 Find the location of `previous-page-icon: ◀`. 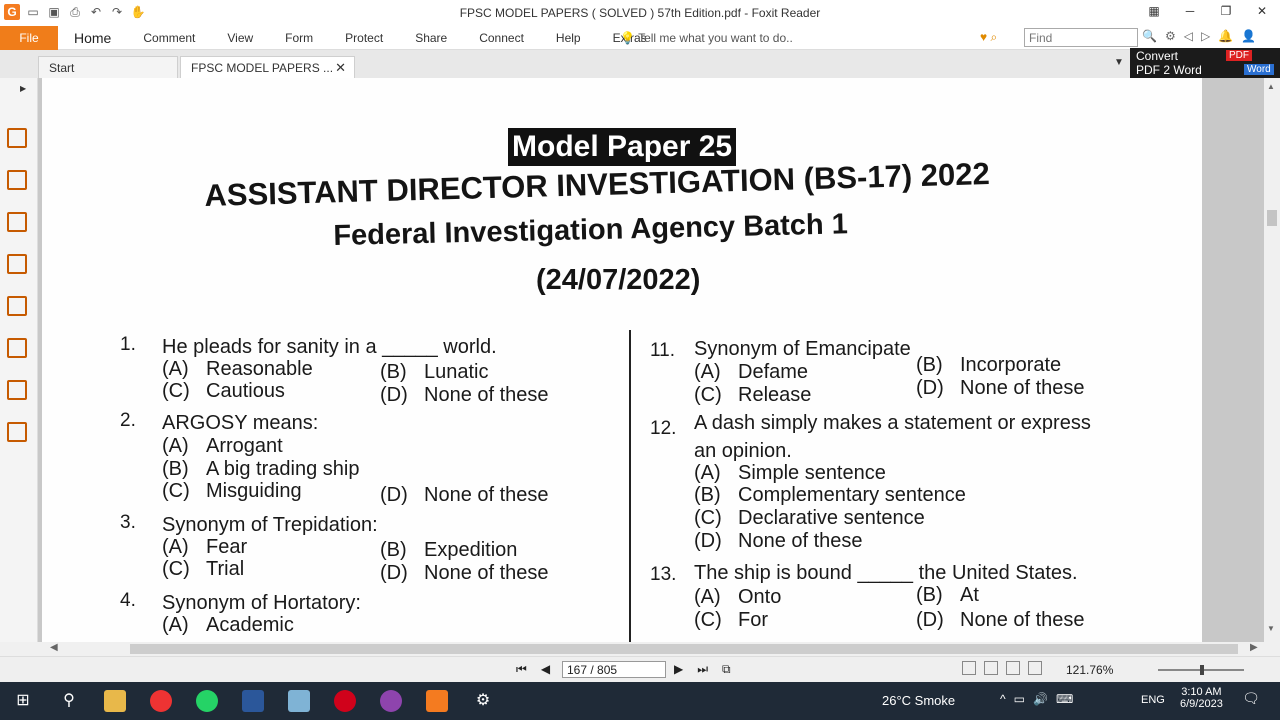

previous-page-icon: ◀ is located at coordinates (545, 669).